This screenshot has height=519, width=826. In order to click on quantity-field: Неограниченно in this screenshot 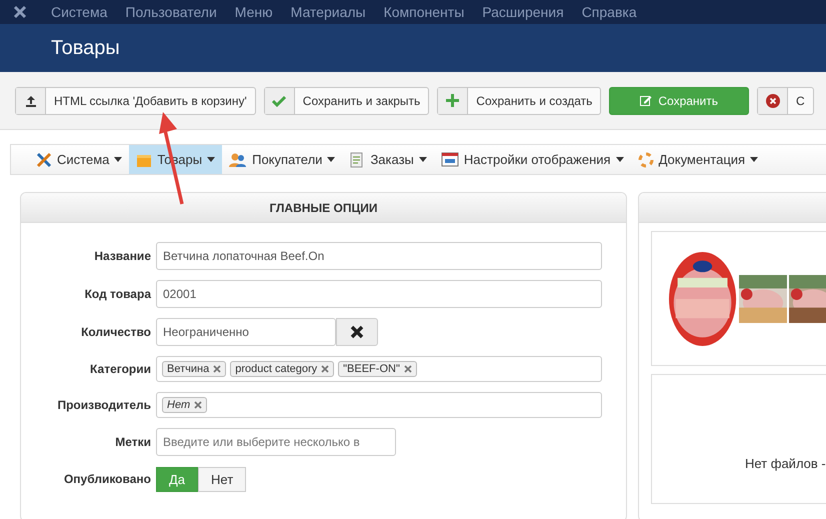, I will do `click(246, 332)`.